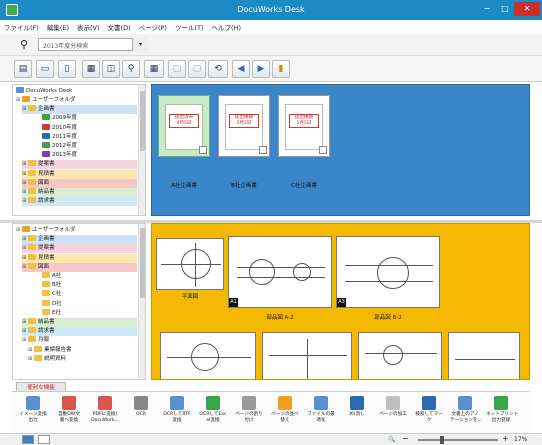  What do you see at coordinates (154, 69) in the screenshot?
I see `thumbnail-view-icon: ▦` at bounding box center [154, 69].